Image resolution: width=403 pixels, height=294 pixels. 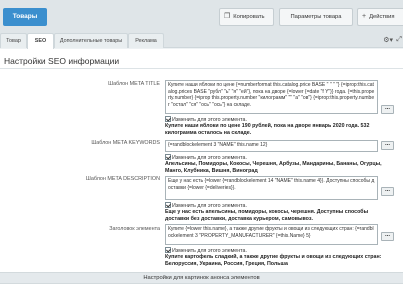 I want to click on meta-keywords-override: Изменить для этого элемента., so click(x=206, y=157).